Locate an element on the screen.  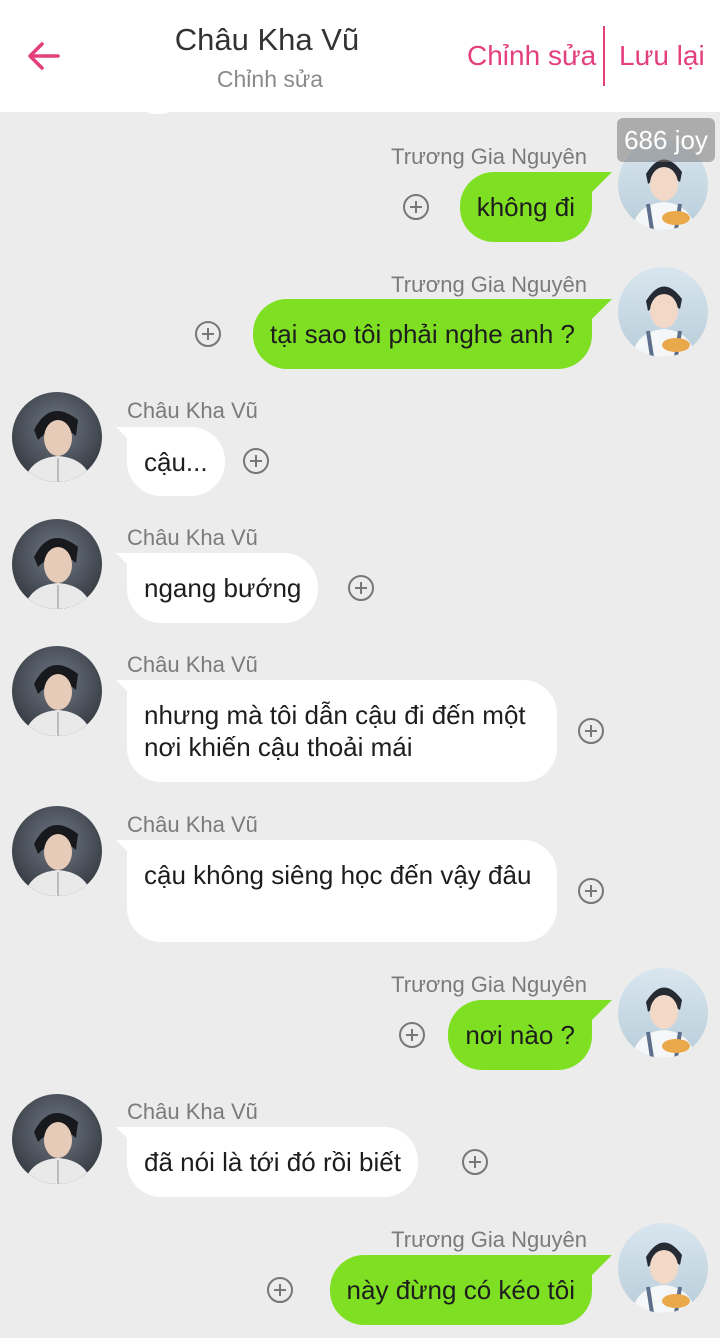
header-divider is located at coordinates (604, 56).